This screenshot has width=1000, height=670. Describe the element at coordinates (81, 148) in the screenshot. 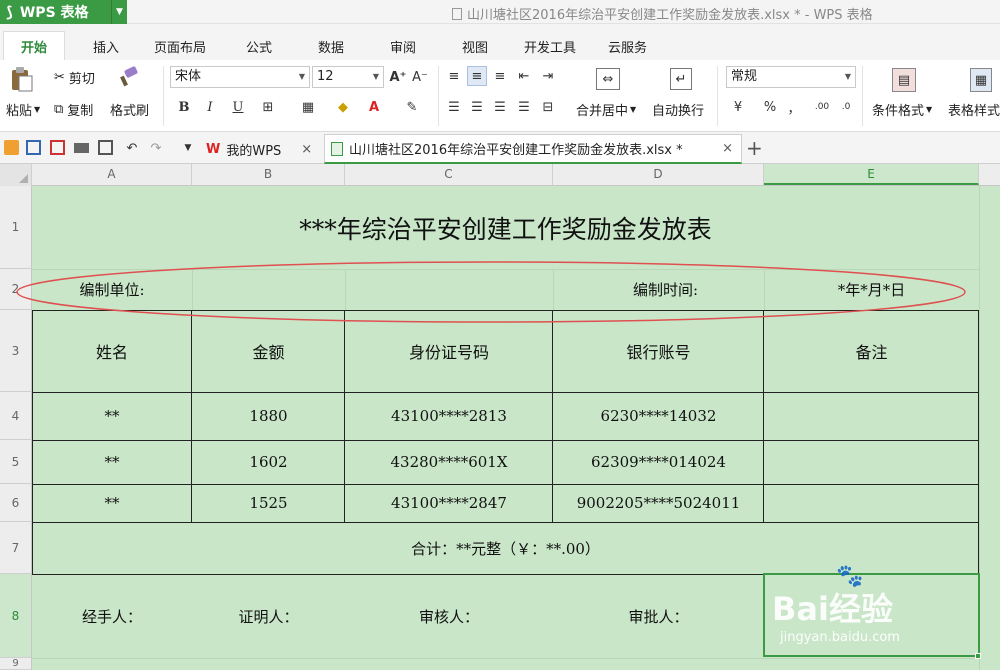

I see `print-icon` at that location.